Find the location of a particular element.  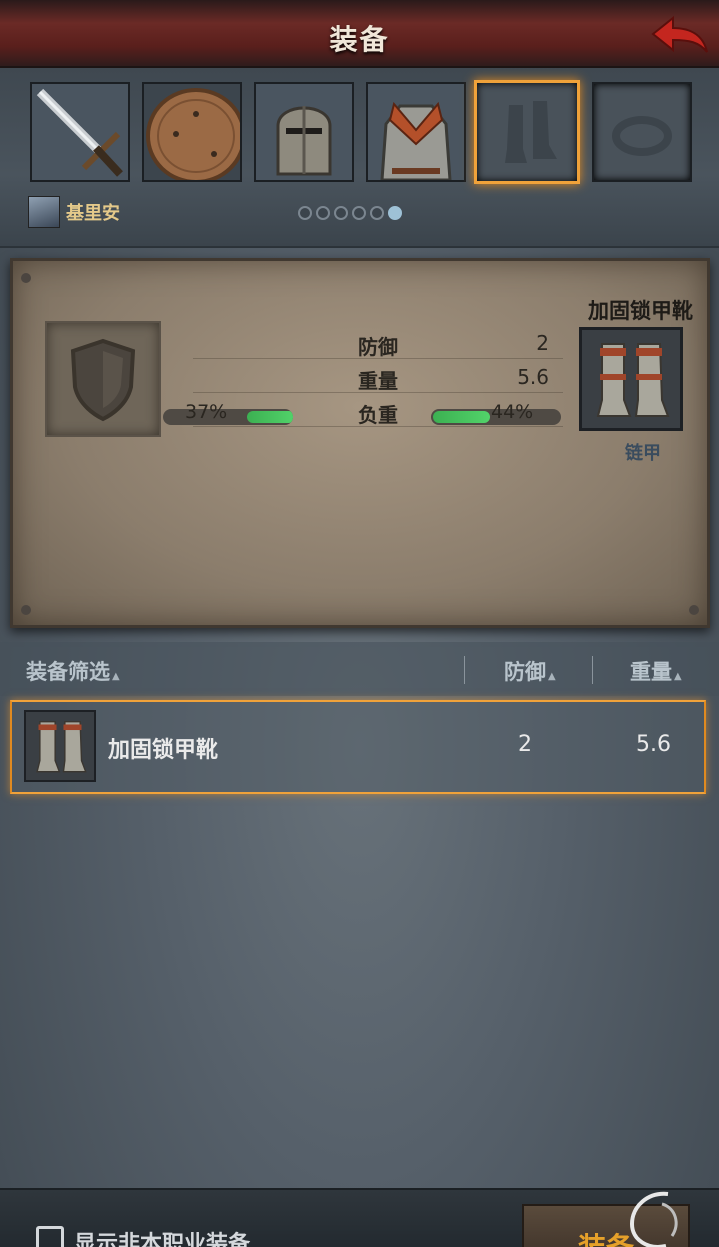

new-item-slot is located at coordinates (631, 379).